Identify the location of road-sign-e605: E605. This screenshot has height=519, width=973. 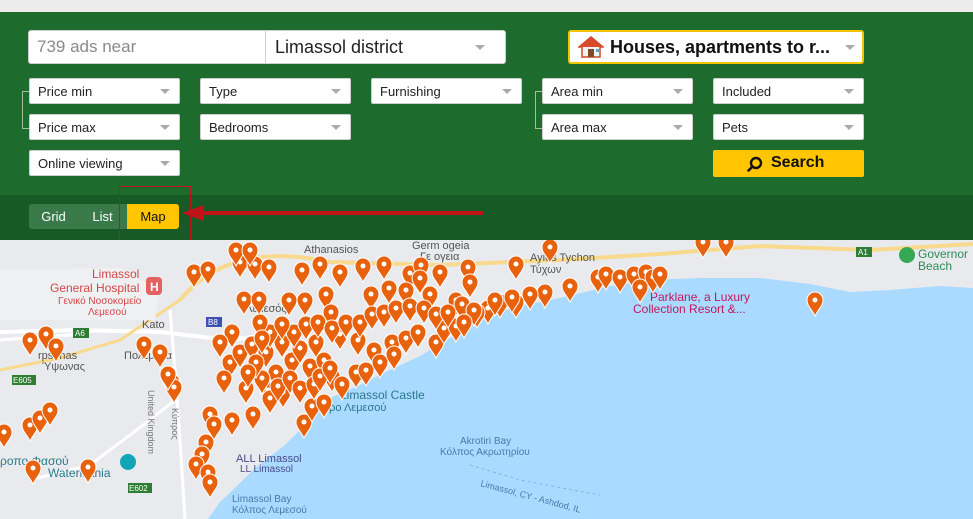
(24, 380).